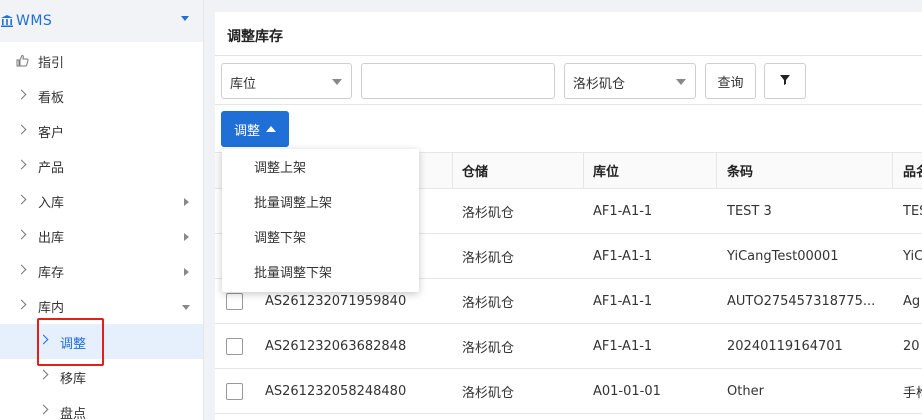  Describe the element at coordinates (912, 256) in the screenshot. I see `cell-name: YiC` at that location.